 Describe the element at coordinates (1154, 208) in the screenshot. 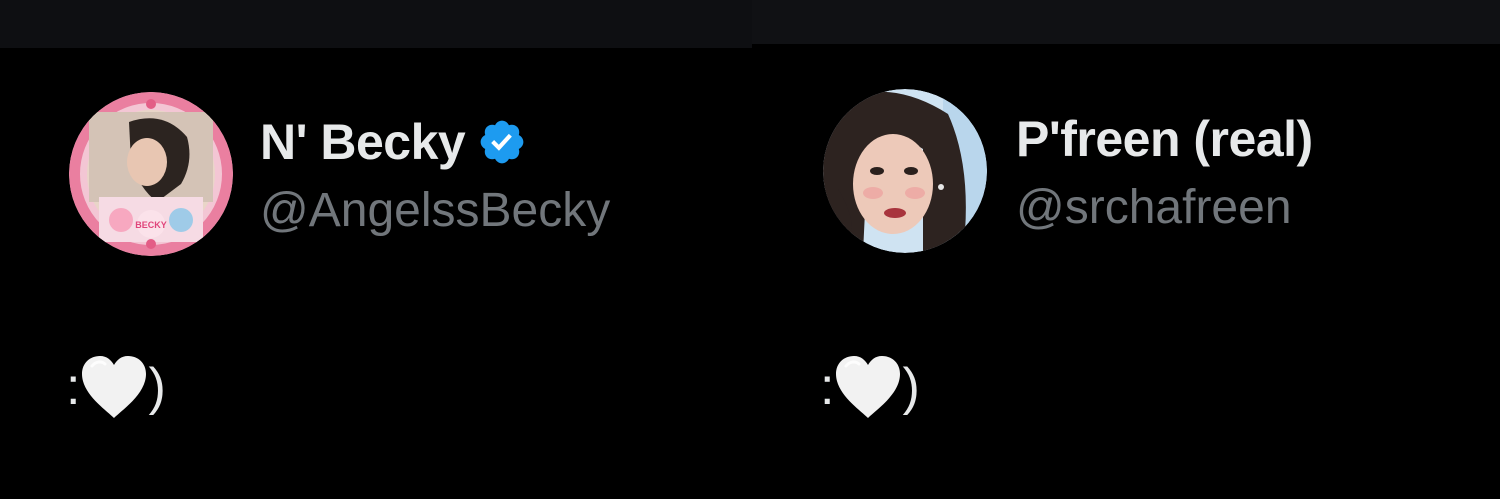

I see `handle: @srchafreen` at that location.